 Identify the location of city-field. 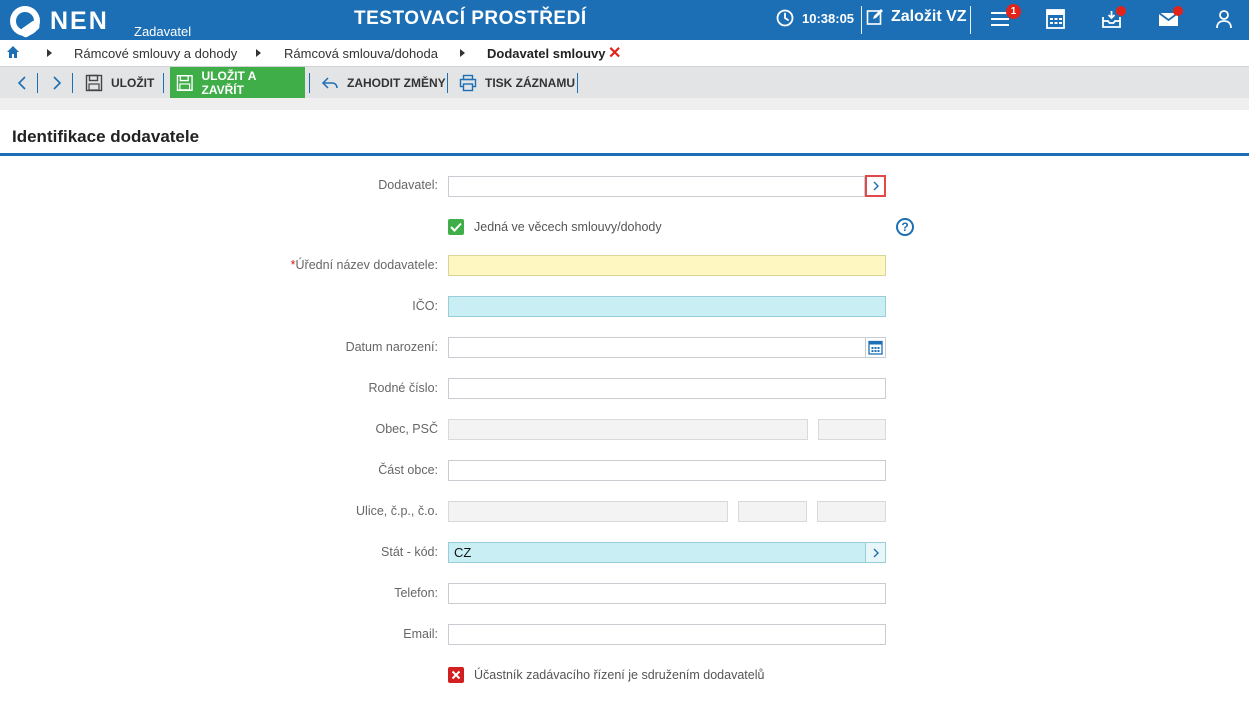
(628, 429).